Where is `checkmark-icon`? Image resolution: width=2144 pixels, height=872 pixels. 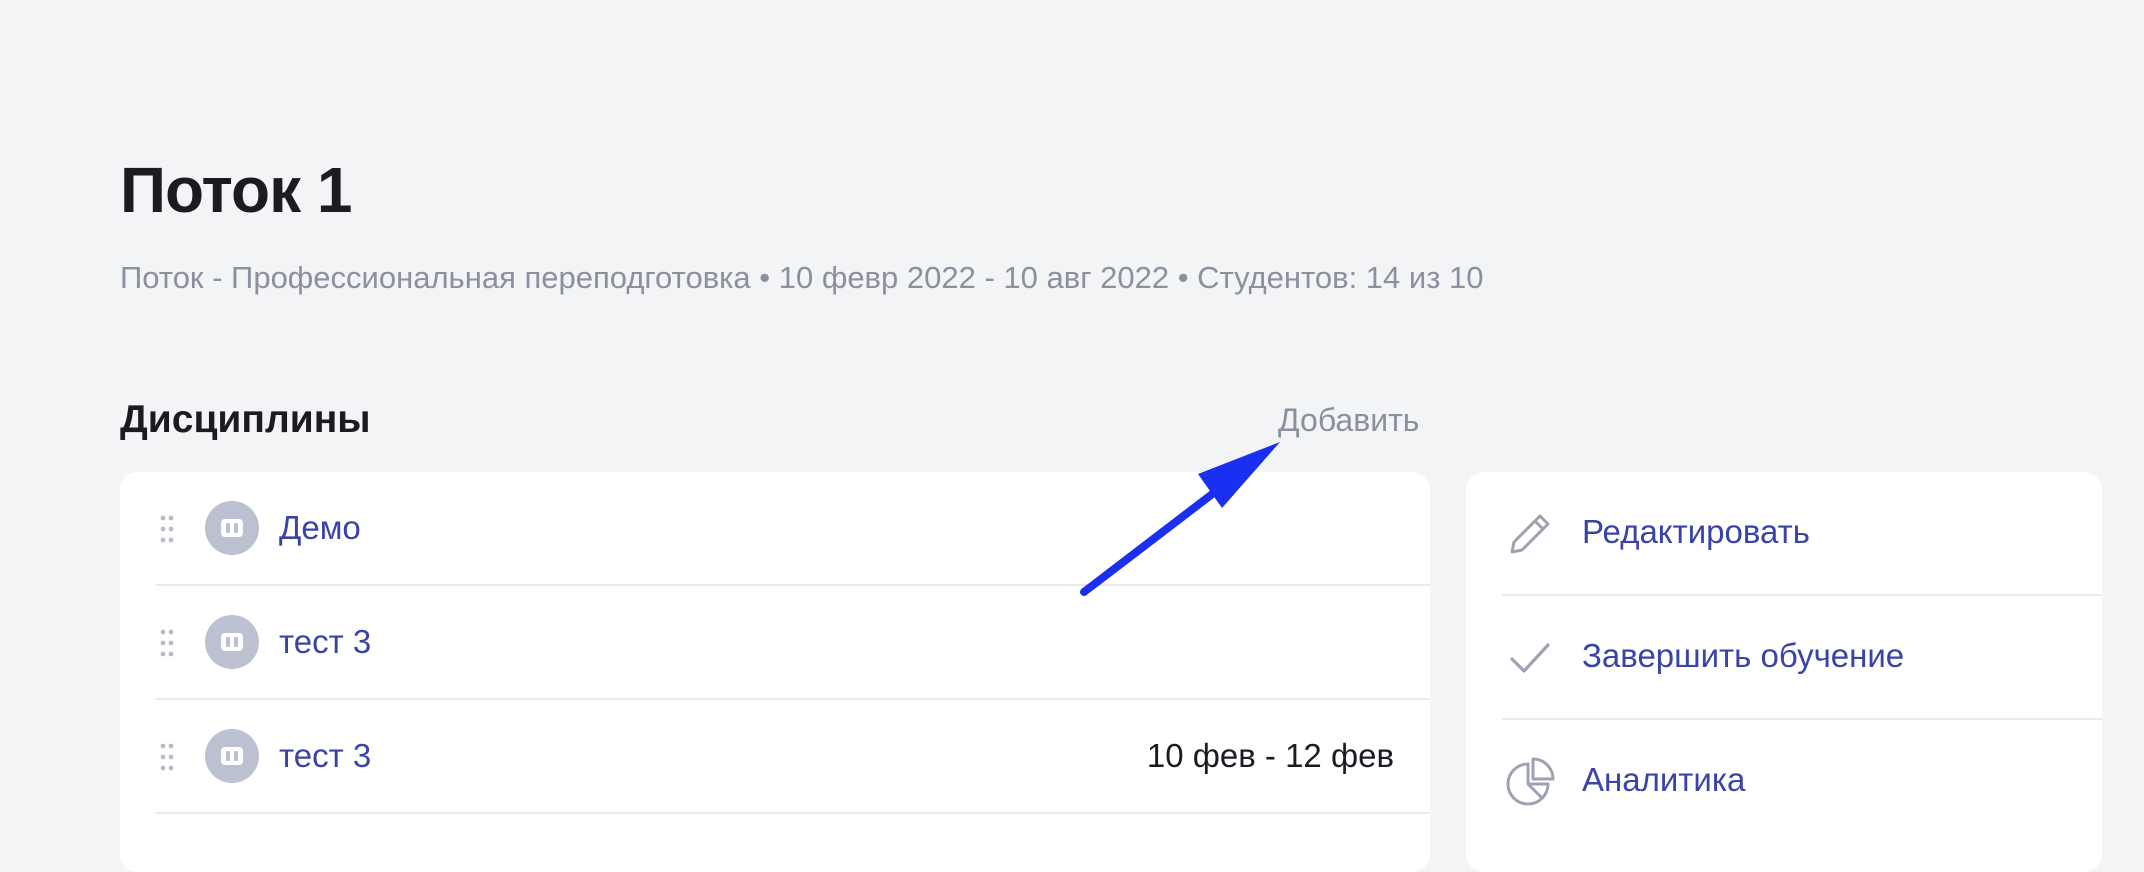 checkmark-icon is located at coordinates (1530, 658).